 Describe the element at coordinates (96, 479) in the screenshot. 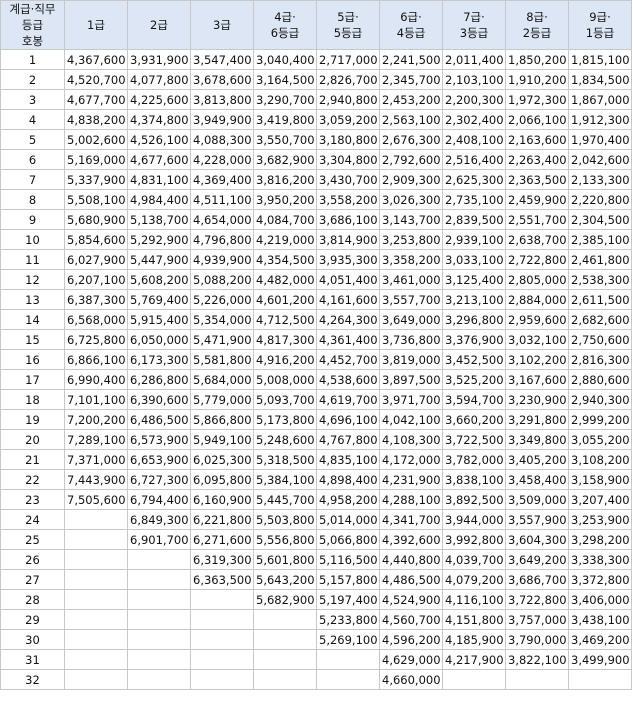

I see `salary-cell: 7,443,900` at that location.